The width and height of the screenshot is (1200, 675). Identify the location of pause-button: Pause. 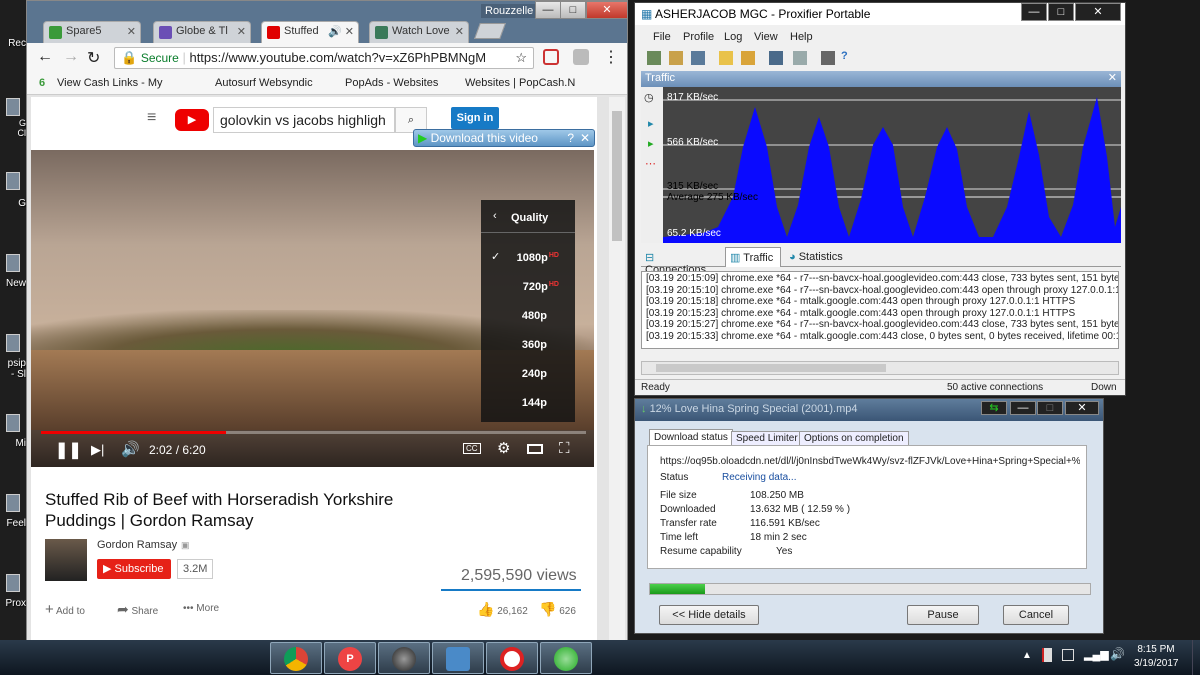
(943, 615).